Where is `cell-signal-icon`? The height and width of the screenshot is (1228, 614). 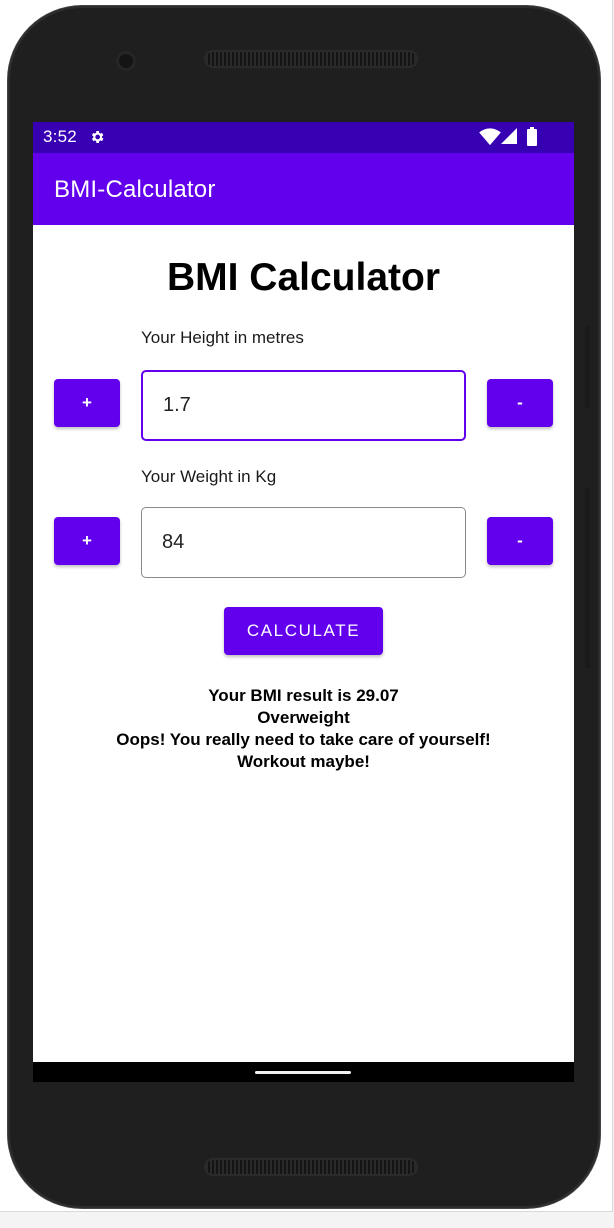
cell-signal-icon is located at coordinates (509, 136).